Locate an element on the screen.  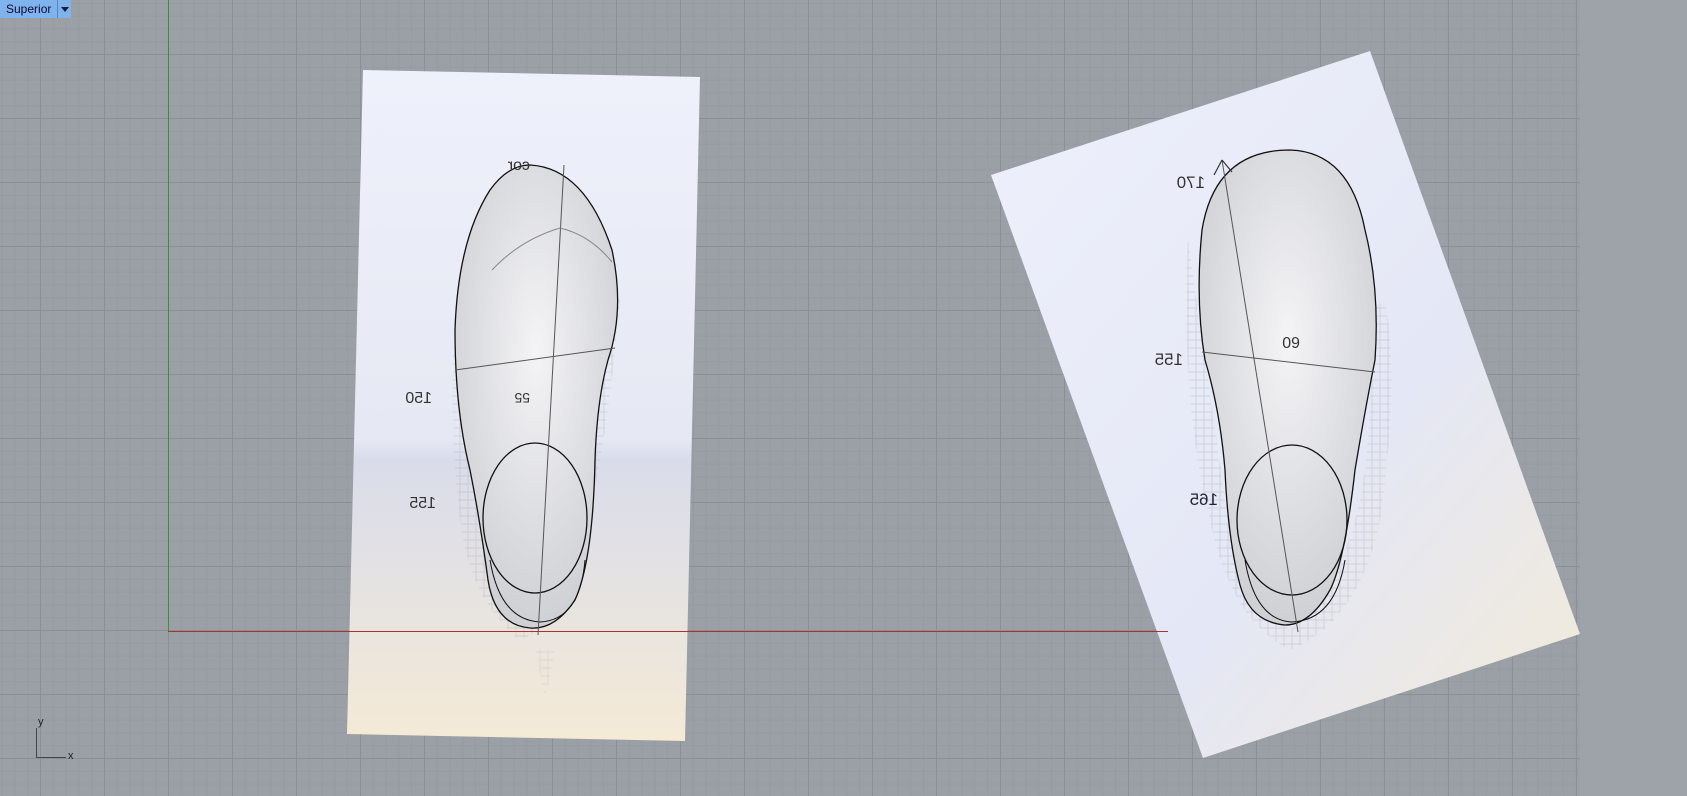
gizmo-x-line is located at coordinates (51, 757).